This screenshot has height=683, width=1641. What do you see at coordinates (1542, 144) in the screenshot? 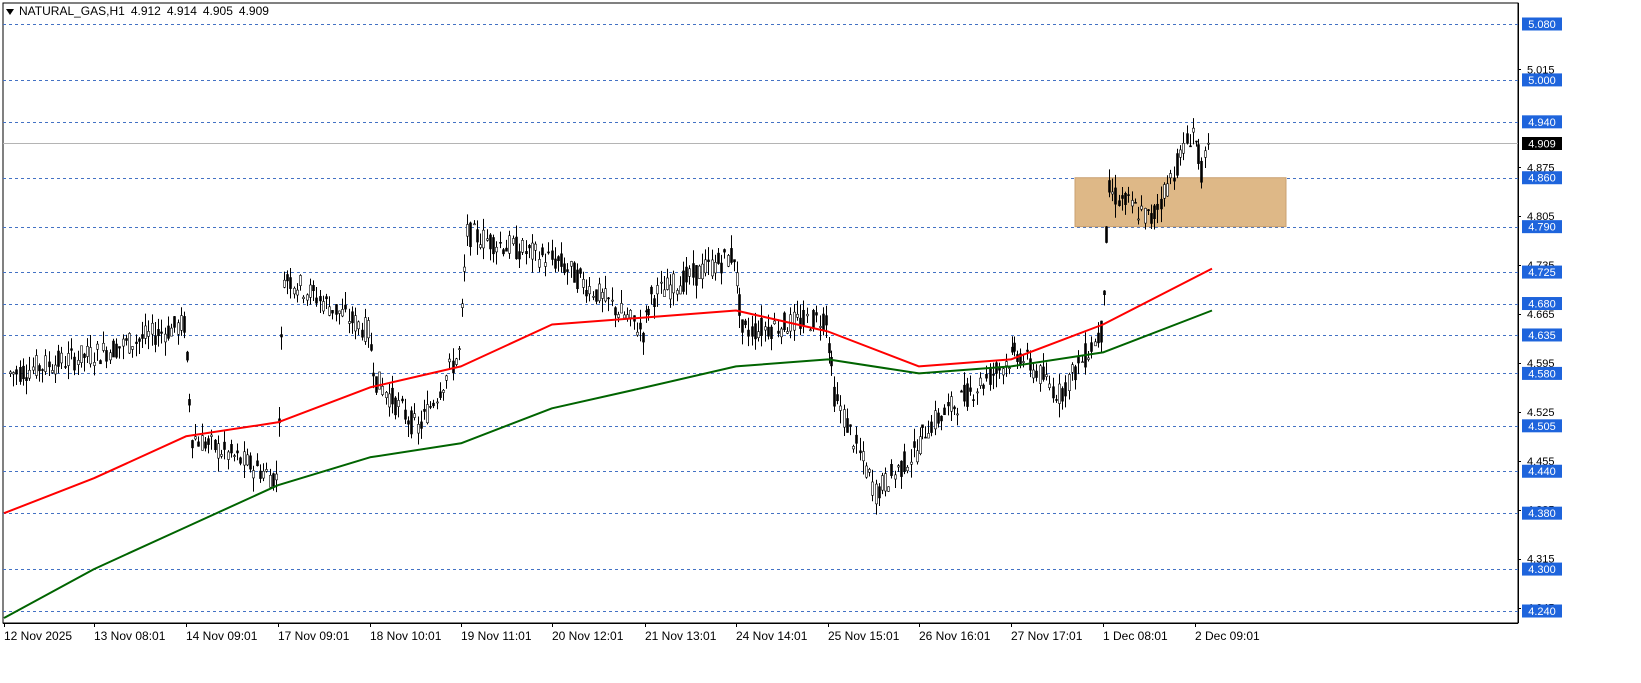
I see `current-price-label: 4.909` at bounding box center [1542, 144].